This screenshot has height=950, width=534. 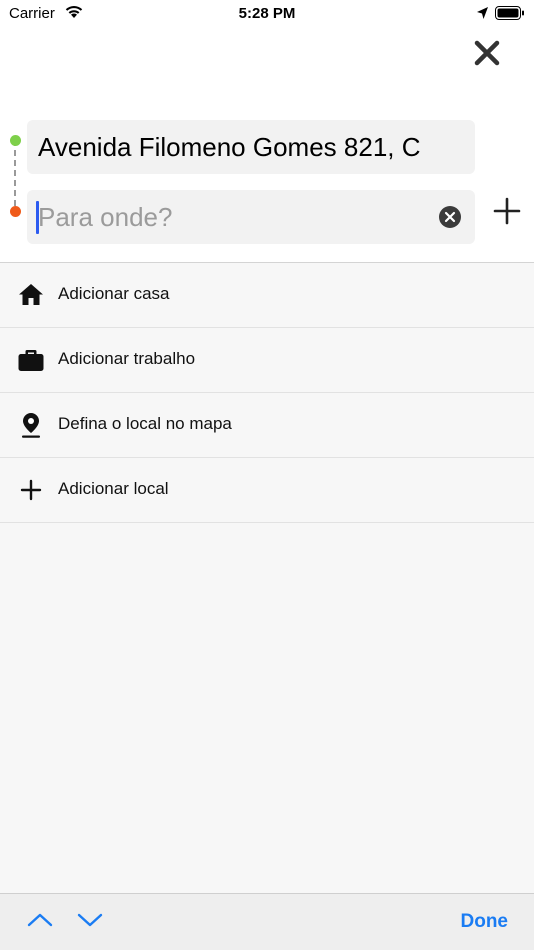 I want to click on list-item-add-place: Adicionar local, so click(x=267, y=490).